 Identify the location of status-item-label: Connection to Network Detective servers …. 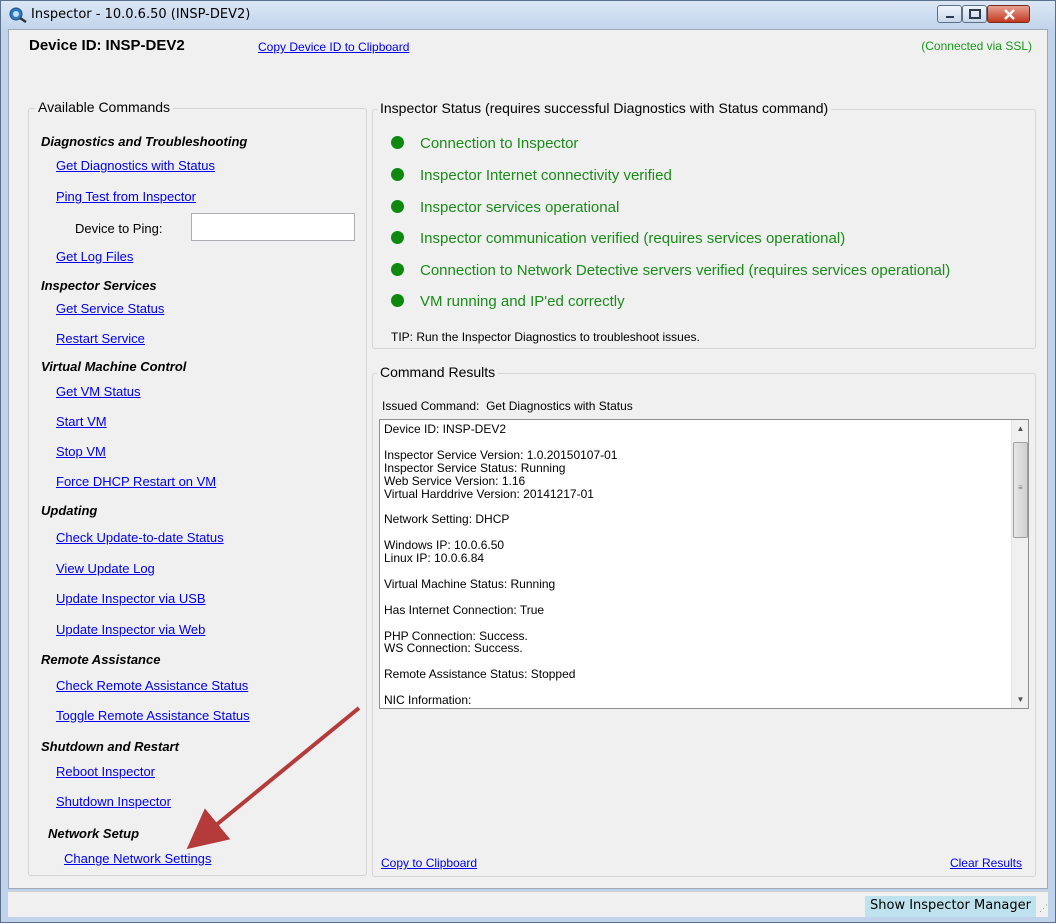
(685, 270).